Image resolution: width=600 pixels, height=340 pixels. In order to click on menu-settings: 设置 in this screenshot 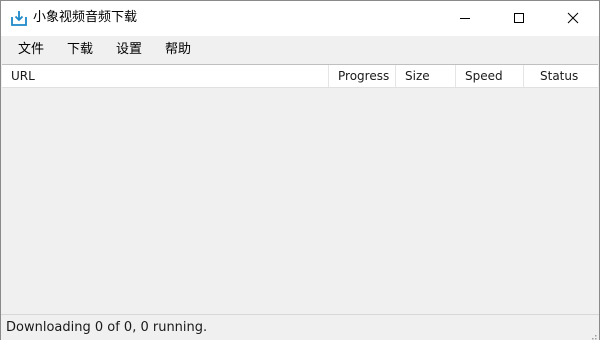, I will do `click(129, 49)`.